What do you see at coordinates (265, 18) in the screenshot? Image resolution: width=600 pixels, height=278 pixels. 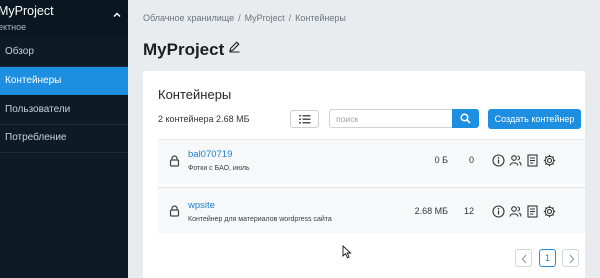 I see `breadcrumb-item-project: MyProject` at bounding box center [265, 18].